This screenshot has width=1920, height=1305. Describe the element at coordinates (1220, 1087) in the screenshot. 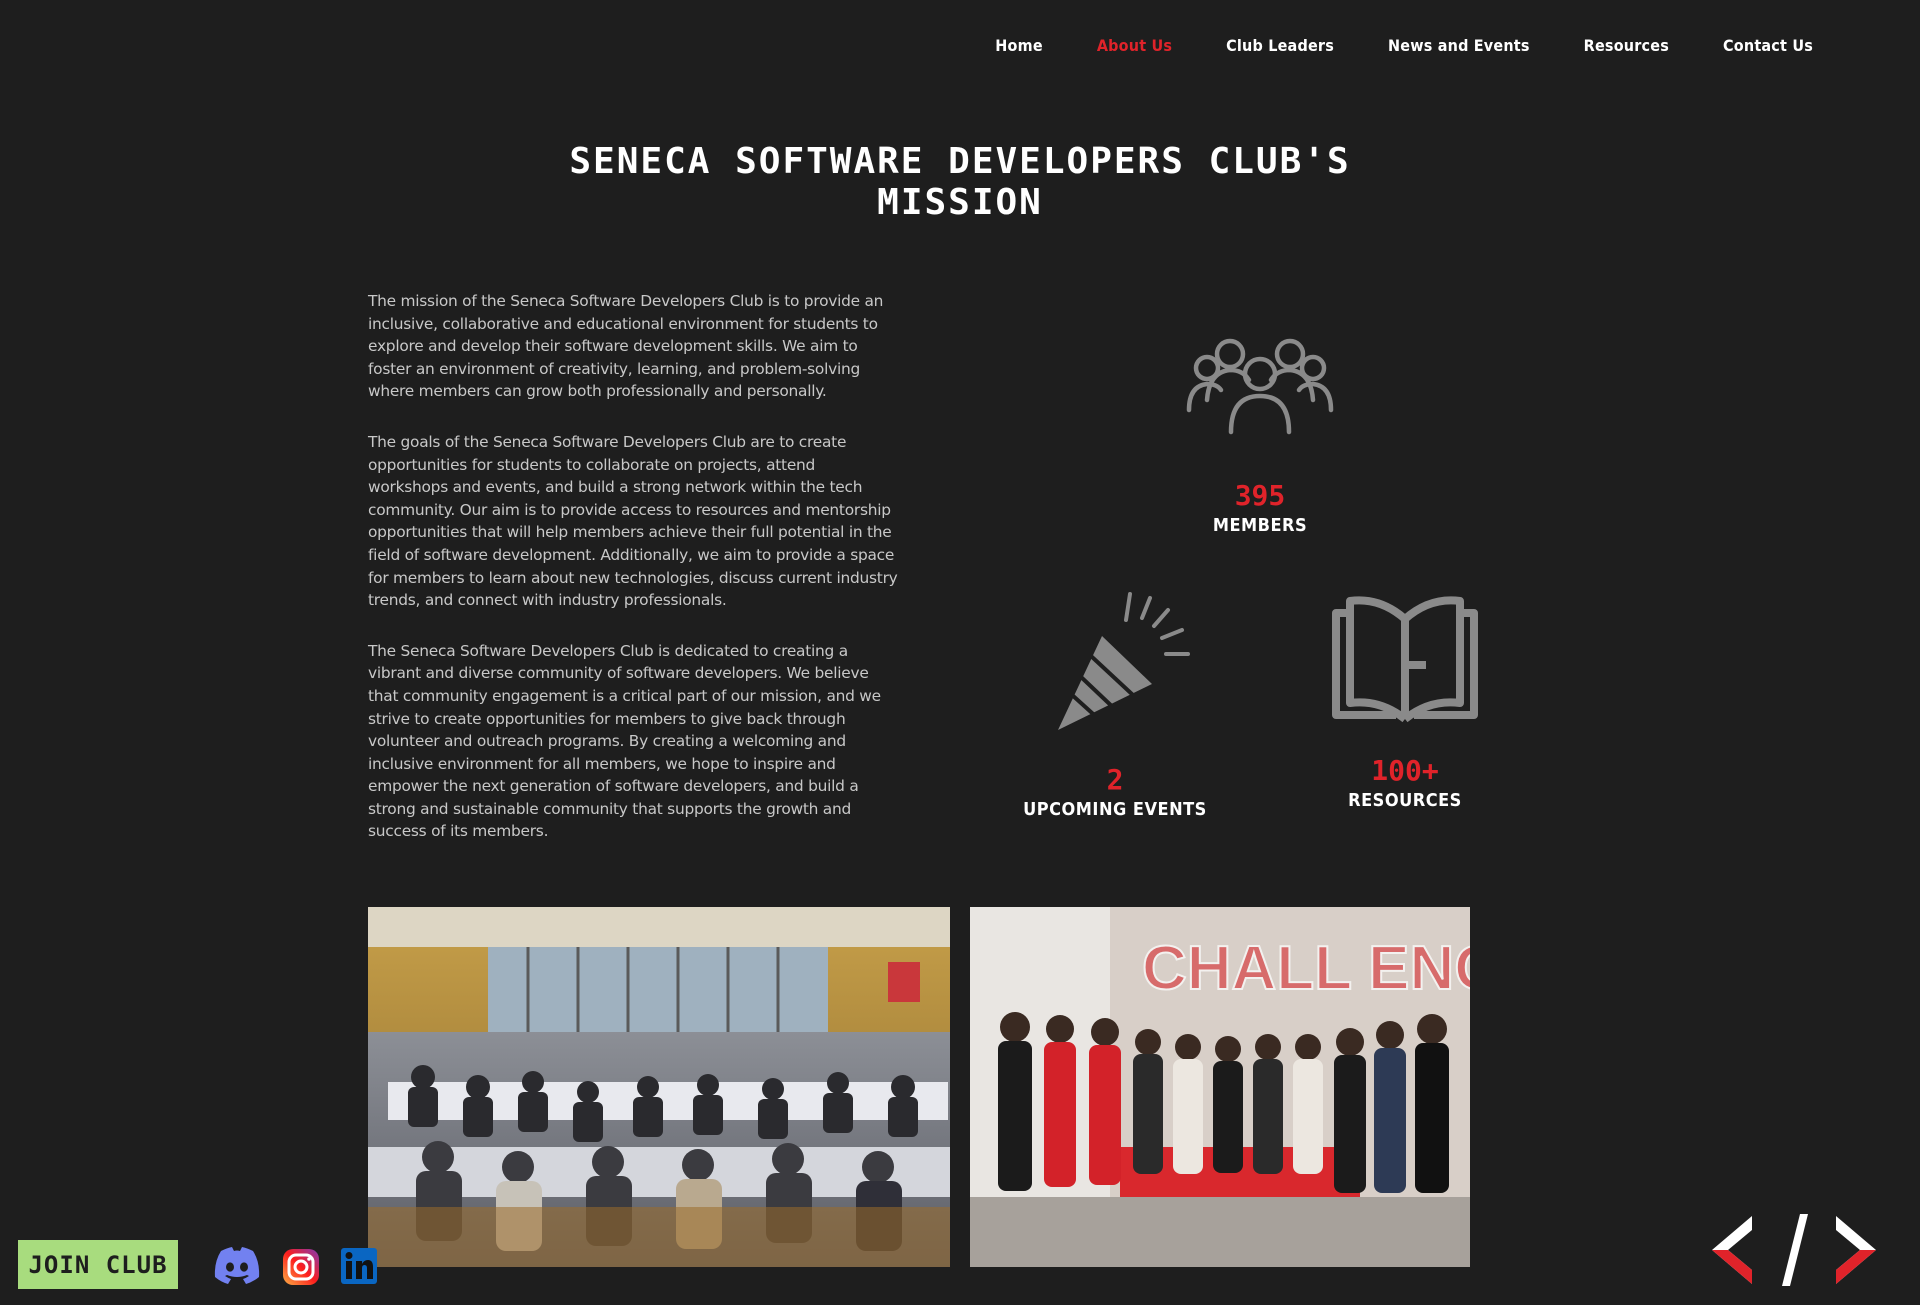

I see `club-photo-challenge-sign: CHALL ENGE ACCE` at that location.